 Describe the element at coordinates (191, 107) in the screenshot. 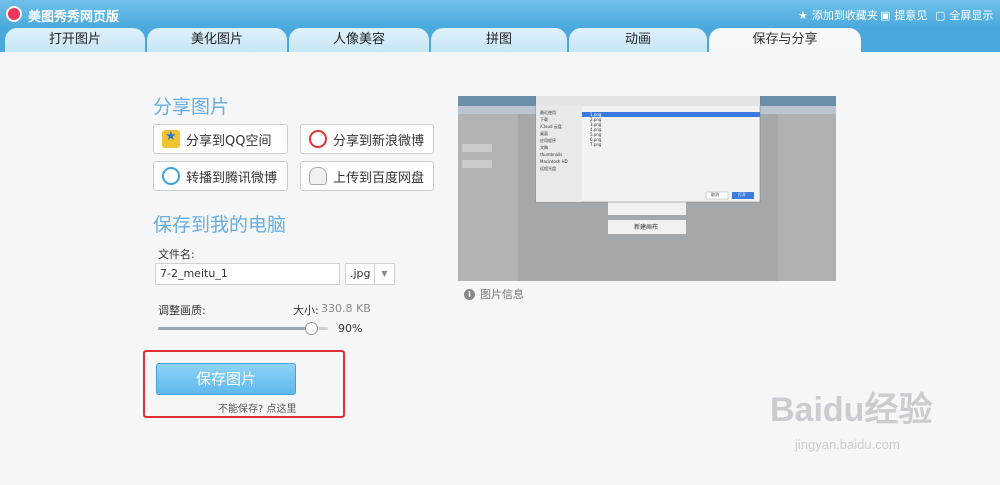

I see `share-section-title: 分享图片` at that location.